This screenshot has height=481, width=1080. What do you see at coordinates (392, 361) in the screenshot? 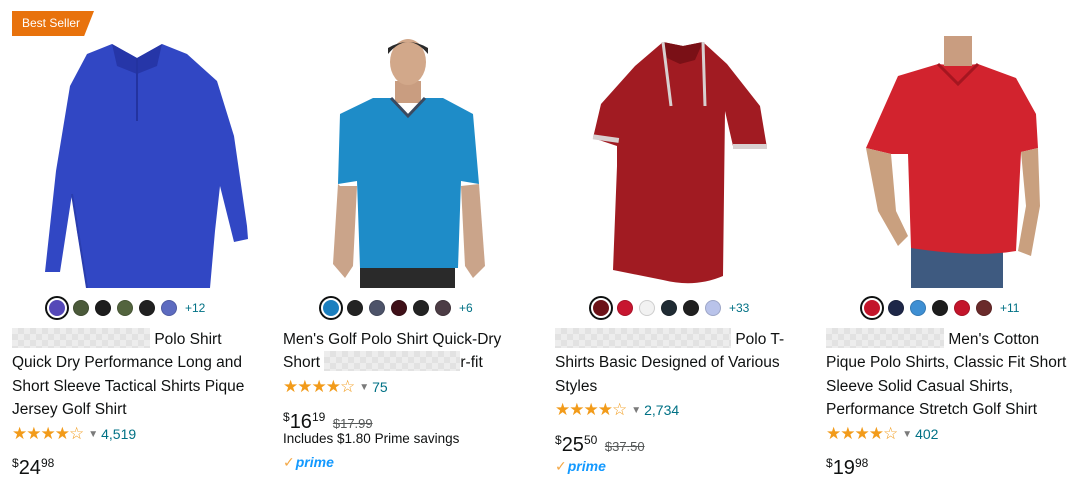
I see `redacted-text` at bounding box center [392, 361].